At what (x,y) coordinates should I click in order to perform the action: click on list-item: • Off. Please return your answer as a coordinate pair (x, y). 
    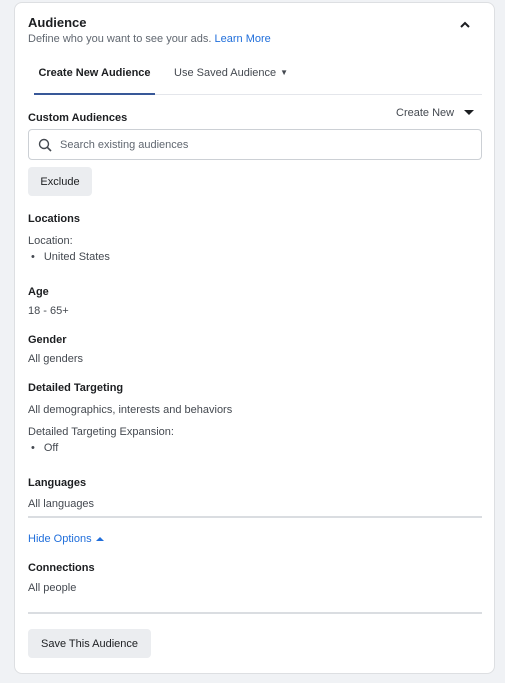
    Looking at the image, I should click on (44, 448).